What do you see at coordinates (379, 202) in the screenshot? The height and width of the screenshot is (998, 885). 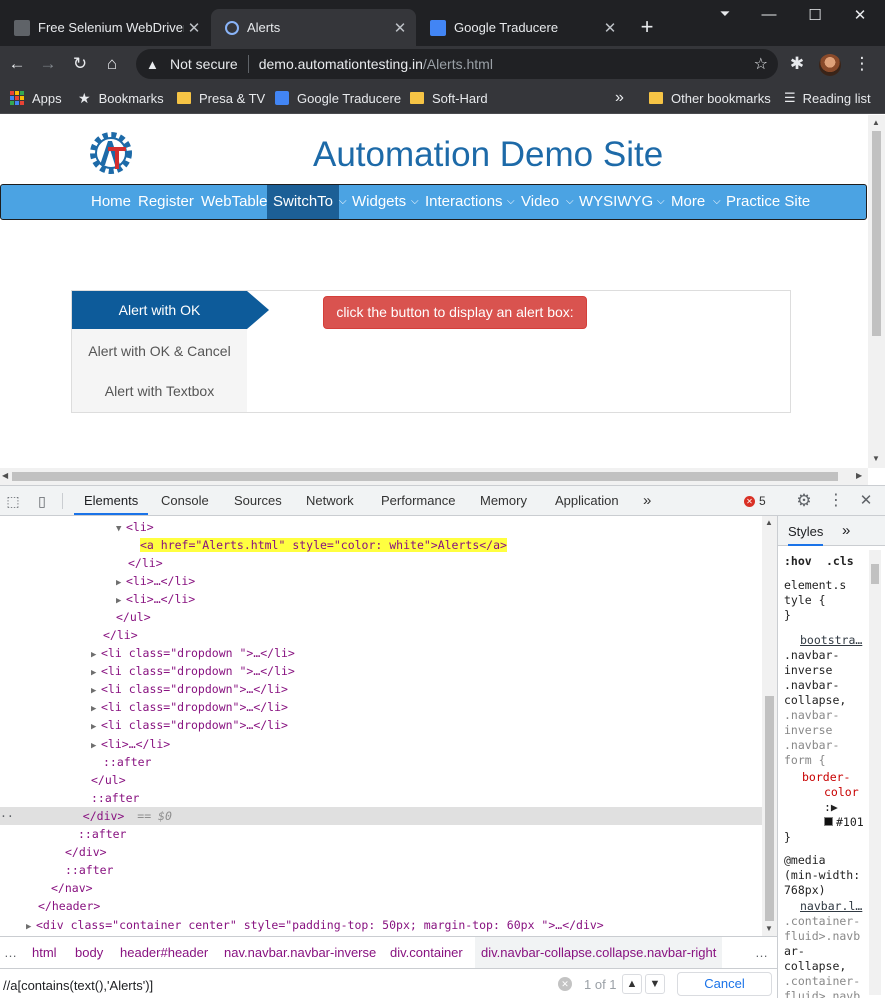 I see `nav-widgets: Widgets` at bounding box center [379, 202].